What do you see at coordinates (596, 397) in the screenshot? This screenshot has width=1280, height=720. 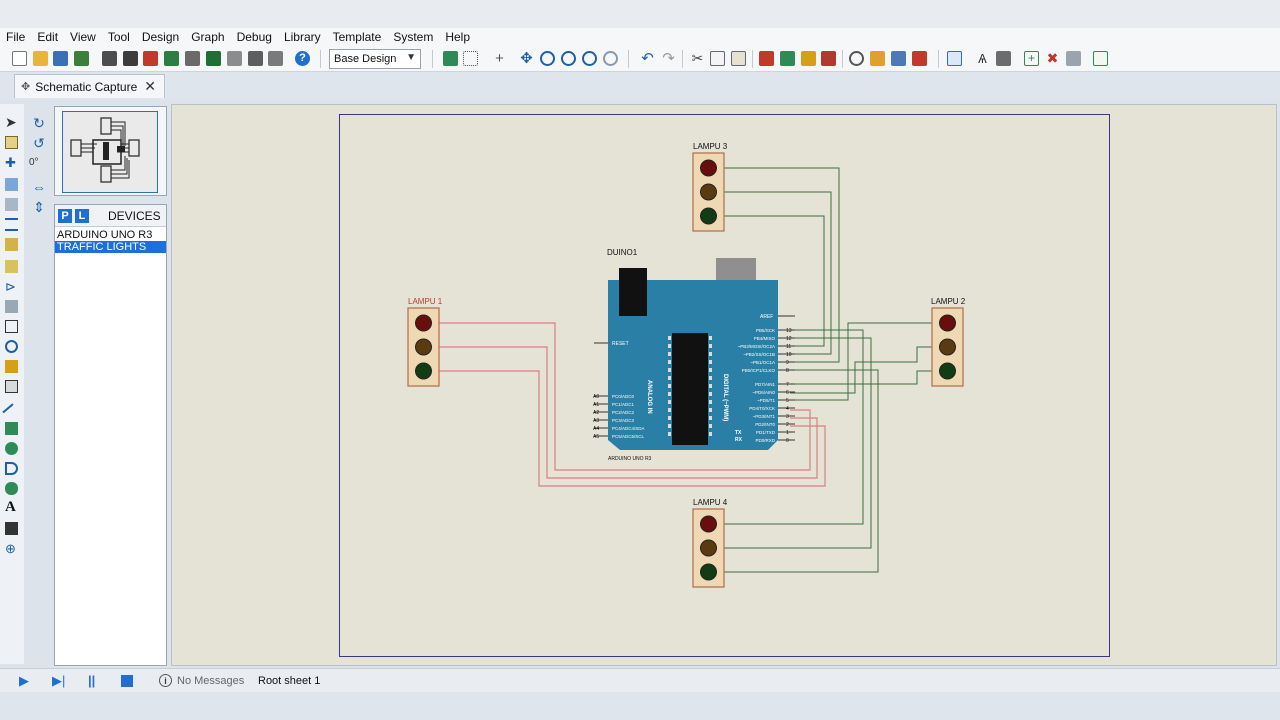 I see `analog-pin-number: A0` at bounding box center [596, 397].